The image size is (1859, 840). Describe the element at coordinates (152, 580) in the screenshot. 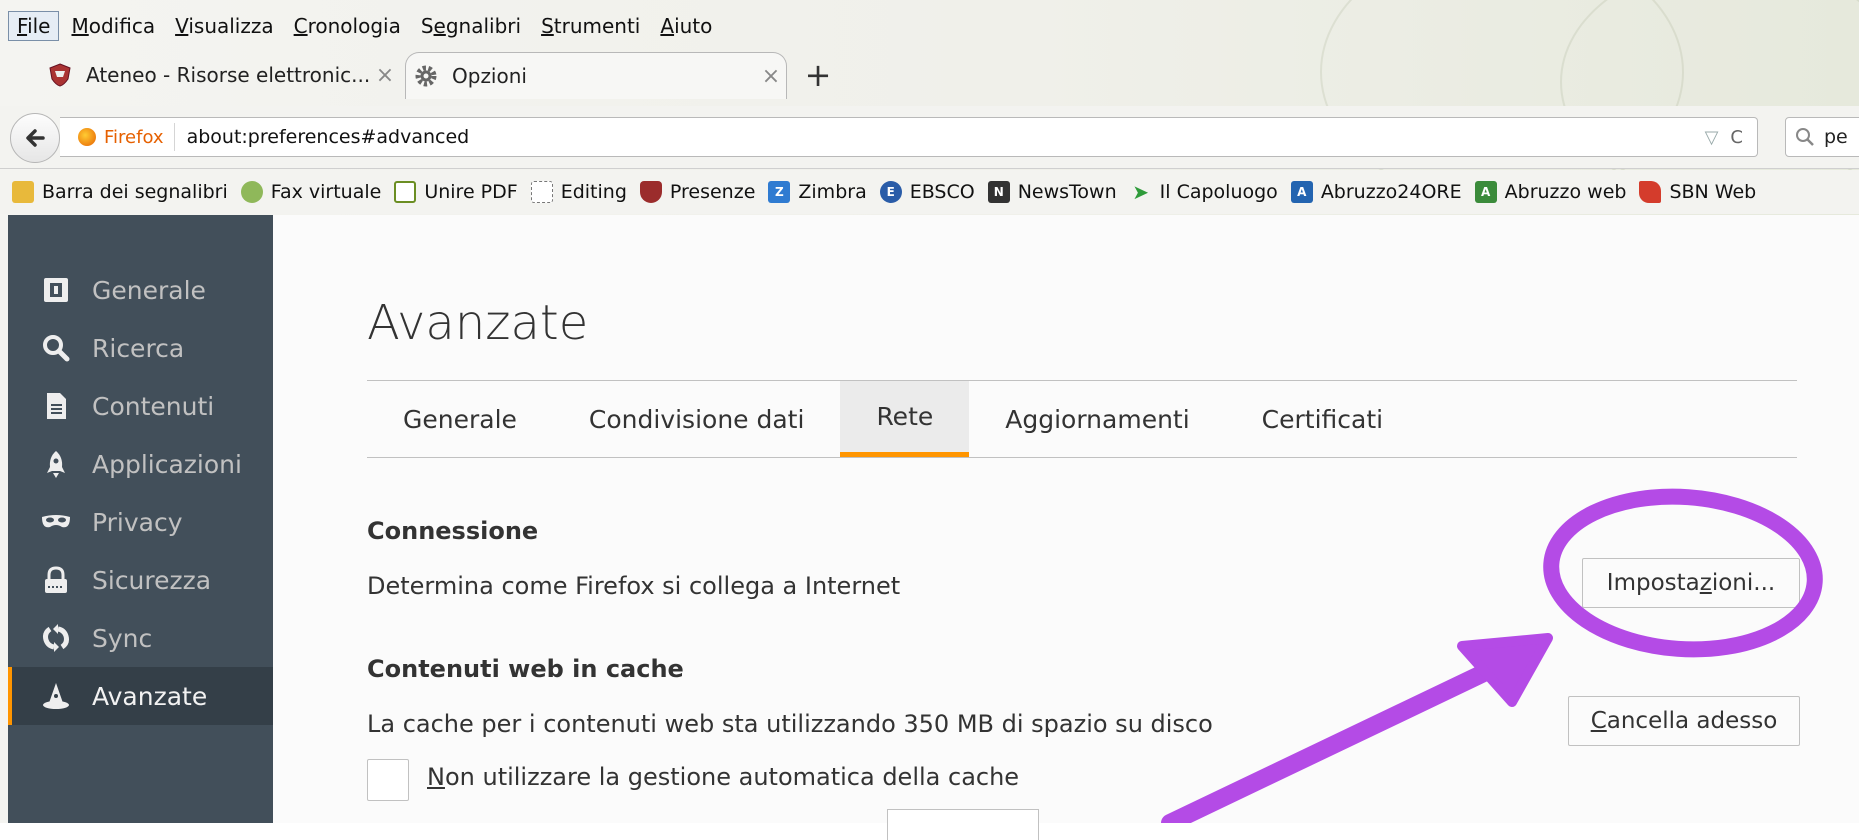

I see `sidebar-item-label: Sicurezza` at that location.